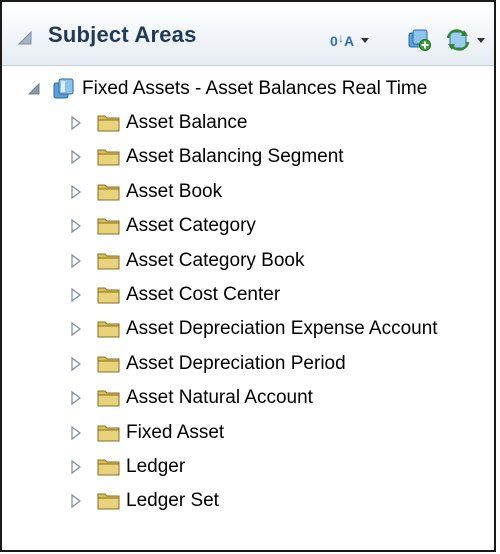  I want to click on tree-node-label: Asset Balancing Segment, so click(235, 157).